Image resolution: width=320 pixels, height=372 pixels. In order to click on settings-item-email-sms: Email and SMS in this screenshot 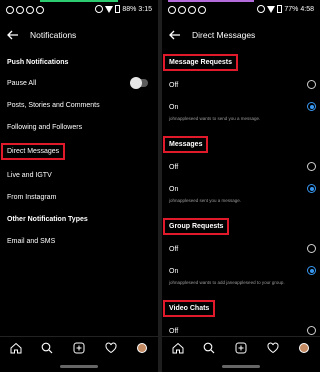, I will do `click(79, 241)`.